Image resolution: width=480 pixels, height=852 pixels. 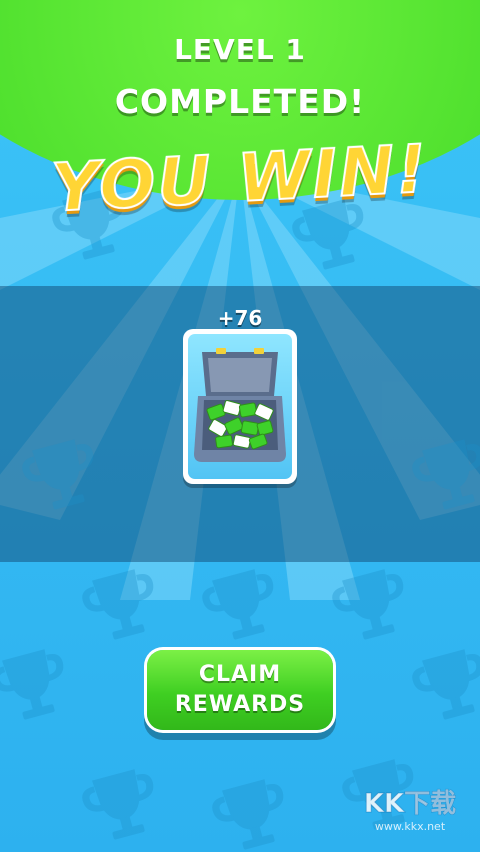 I want to click on reward-card, so click(x=240, y=406).